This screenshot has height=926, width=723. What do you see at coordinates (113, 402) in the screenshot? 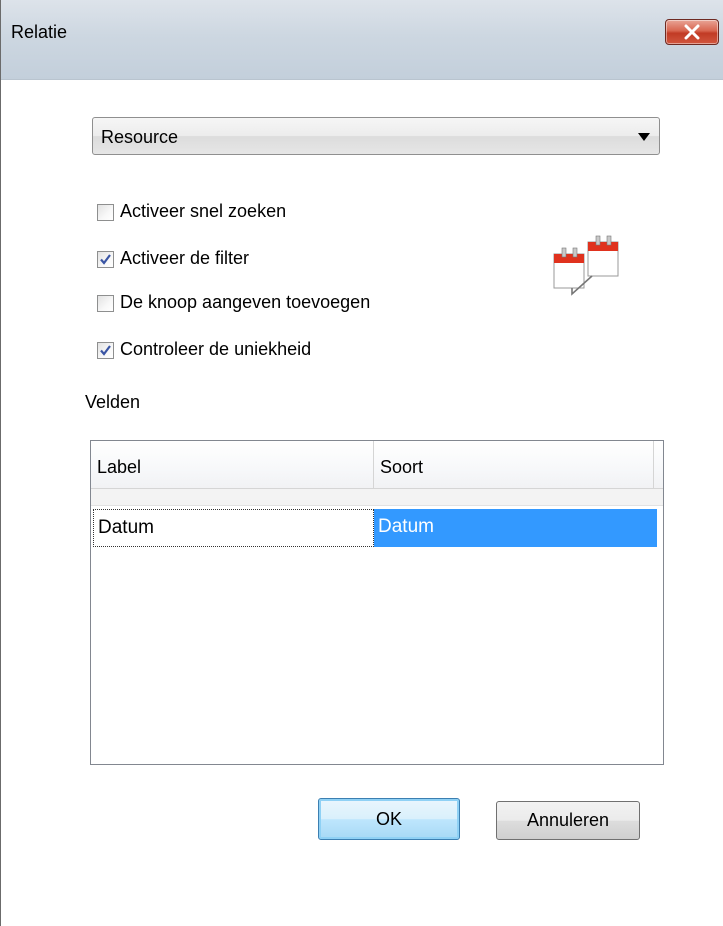
I see `fields-section-label: Velden` at bounding box center [113, 402].